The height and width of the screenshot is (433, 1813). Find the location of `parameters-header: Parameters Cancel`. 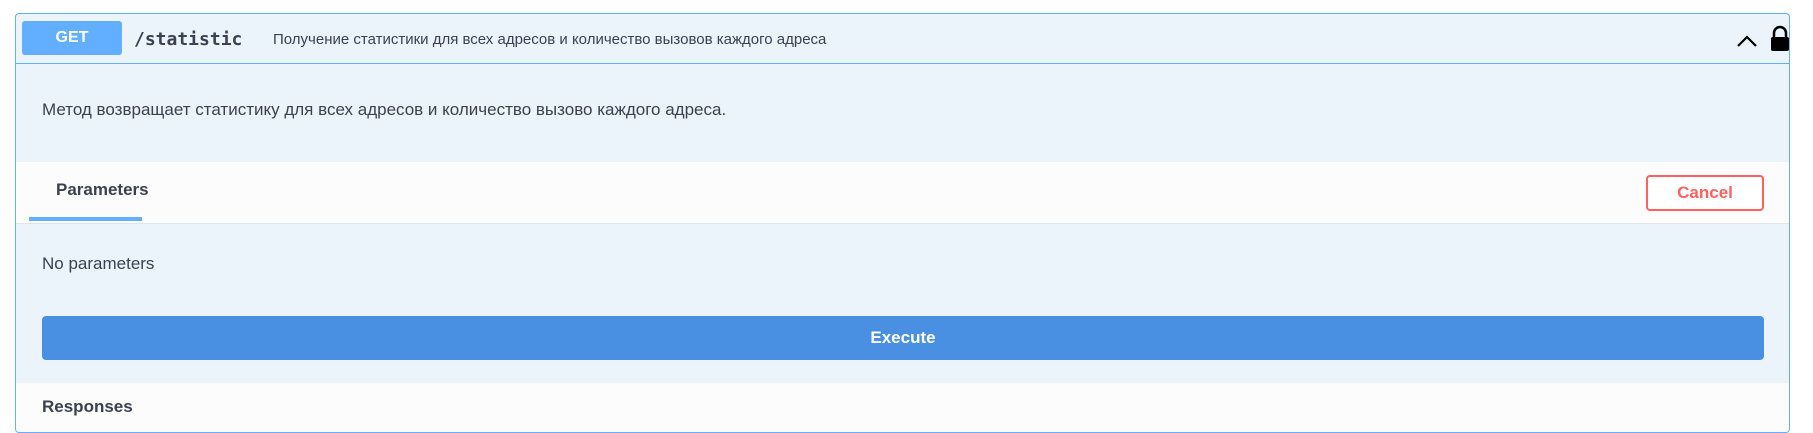

parameters-header: Parameters Cancel is located at coordinates (902, 193).